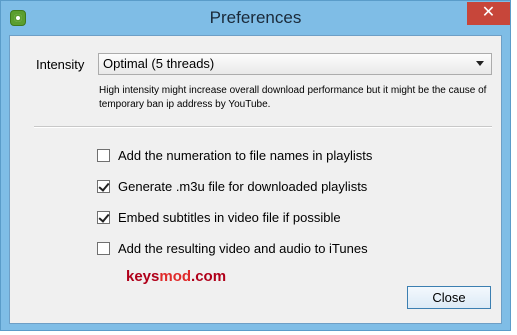 Image resolution: width=517 pixels, height=335 pixels. Describe the element at coordinates (488, 13) in the screenshot. I see `window-close-button: ✕` at that location.